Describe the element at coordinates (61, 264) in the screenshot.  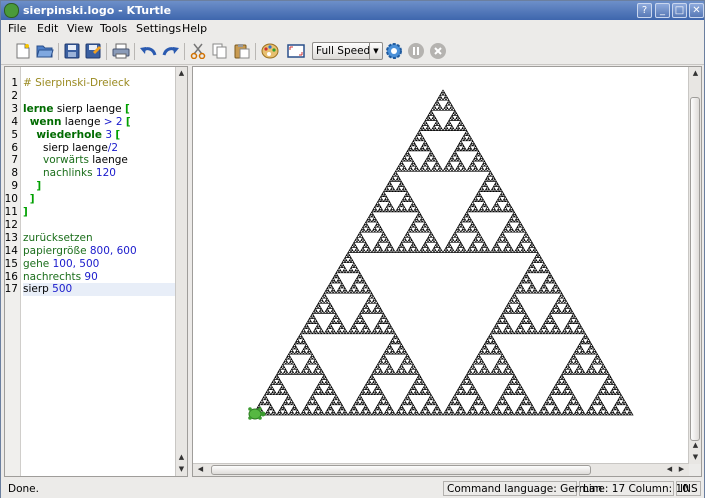
I see `code-line: gehe 100, 500` at that location.